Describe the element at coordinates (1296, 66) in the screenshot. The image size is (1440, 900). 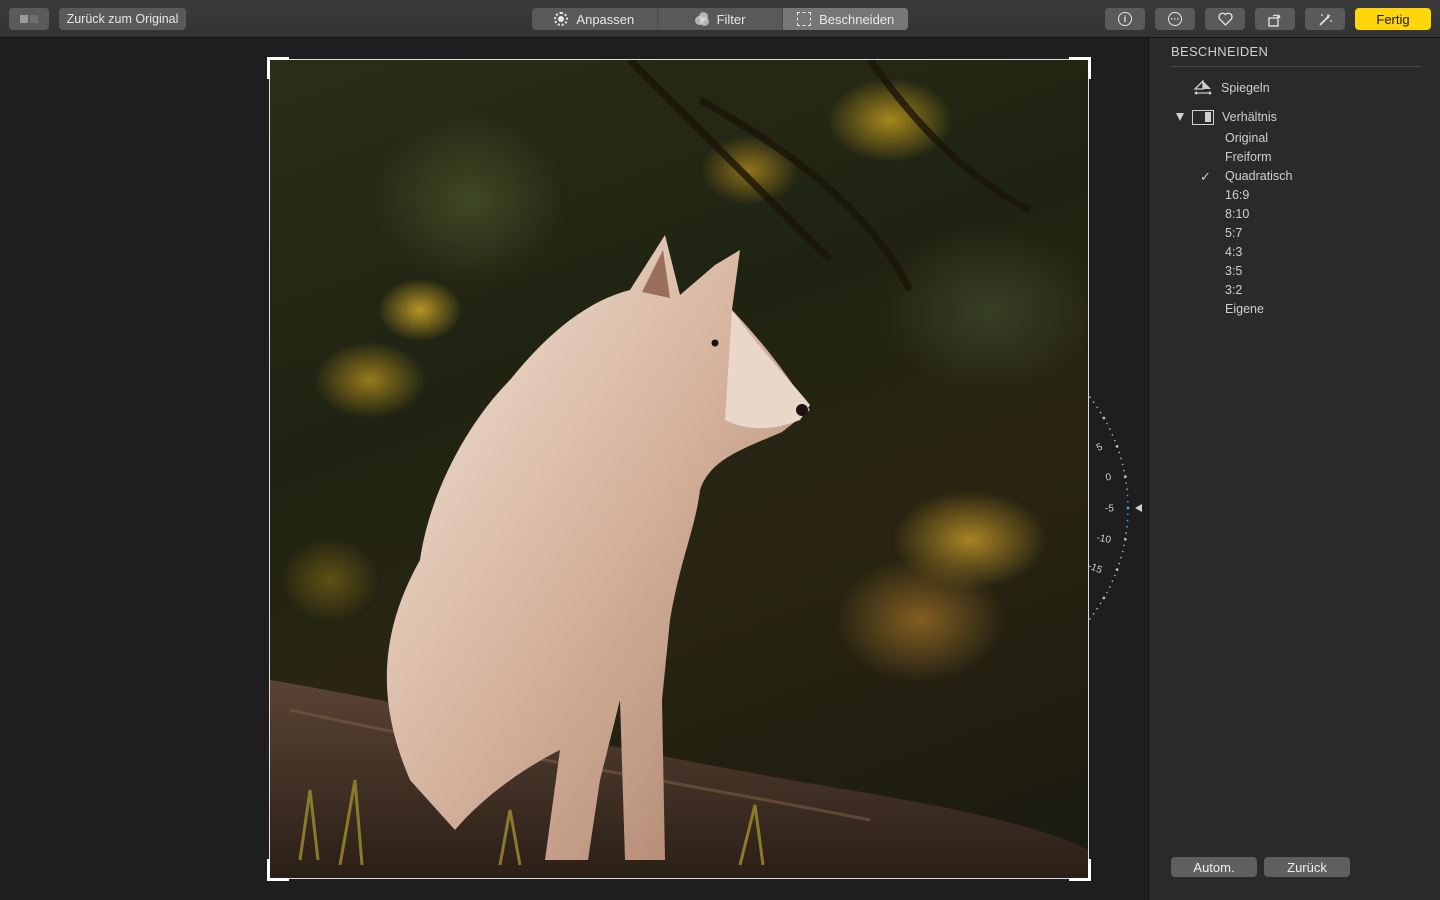
I see `sidebar-divider` at that location.